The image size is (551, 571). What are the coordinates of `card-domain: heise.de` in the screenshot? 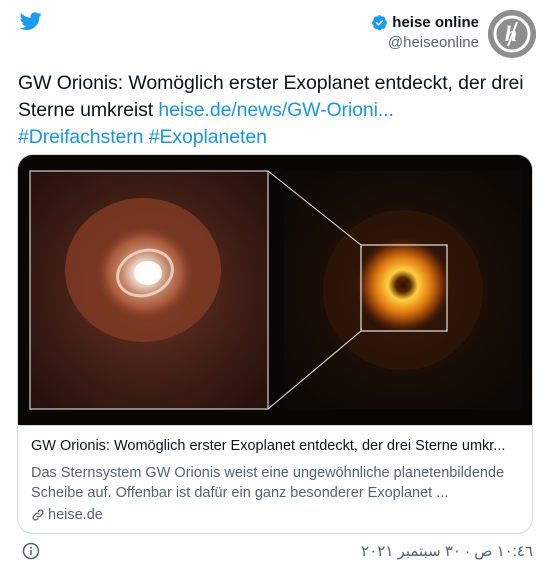 It's located at (67, 515).